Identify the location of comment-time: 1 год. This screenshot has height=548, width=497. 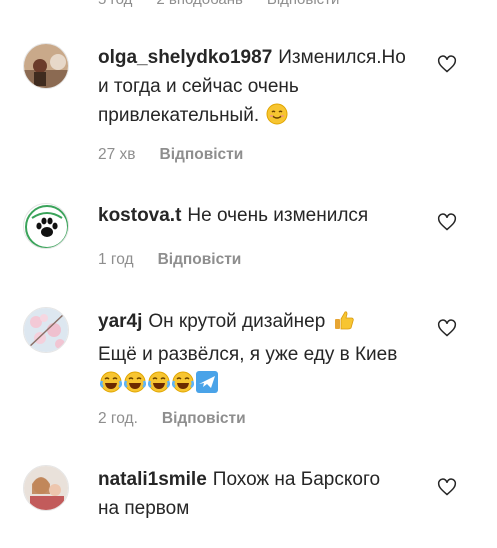
(116, 259).